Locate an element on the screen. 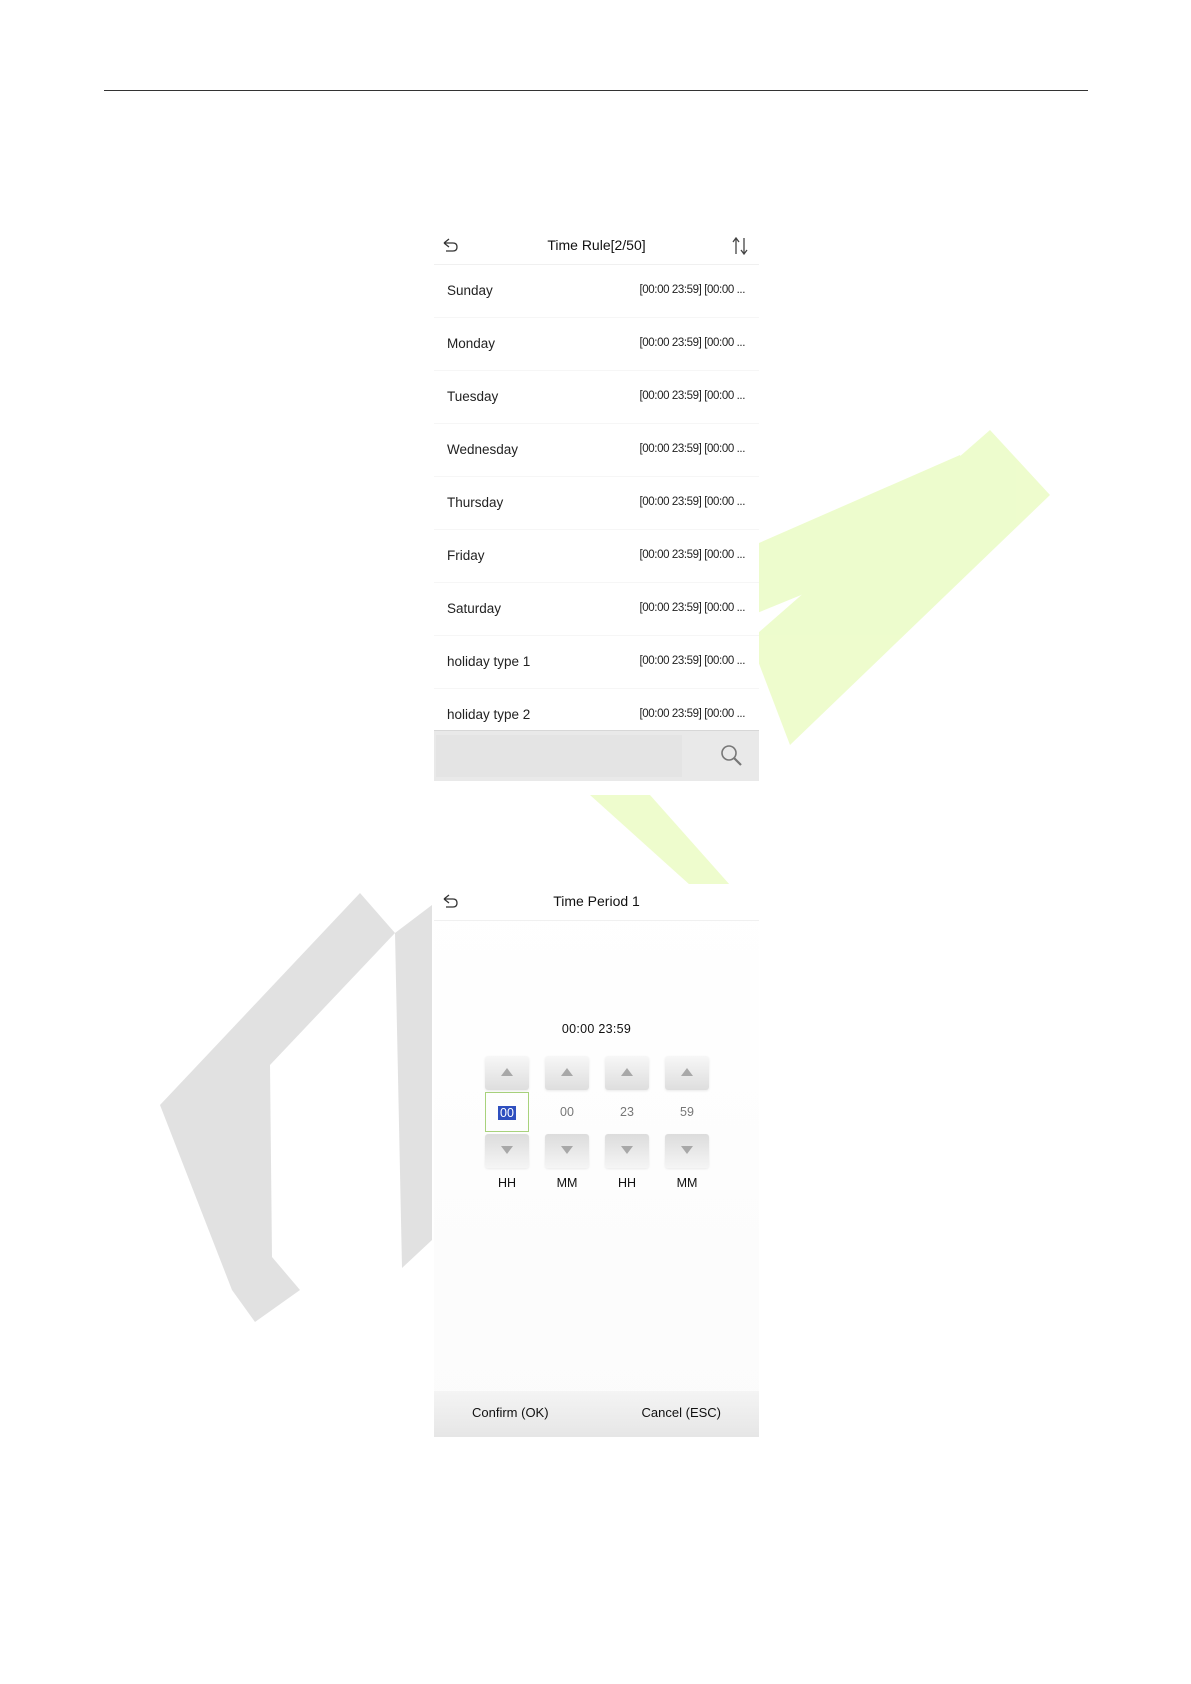  day-name: Sunday is located at coordinates (470, 290).